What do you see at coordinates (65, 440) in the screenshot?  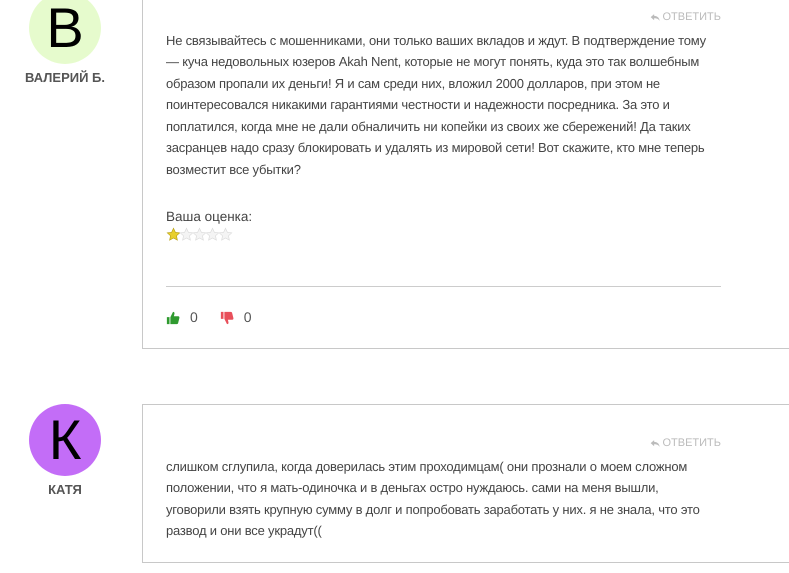 I see `avatar: К` at bounding box center [65, 440].